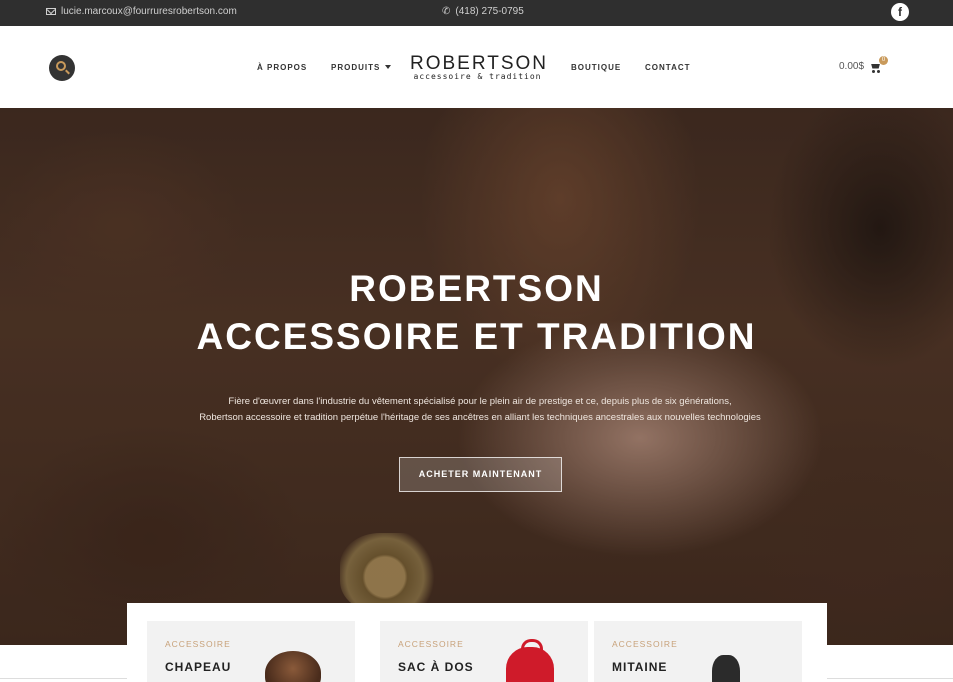 The height and width of the screenshot is (682, 953). What do you see at coordinates (480, 474) in the screenshot?
I see `buy-now-button: ACHETER MAINTENANT` at bounding box center [480, 474].